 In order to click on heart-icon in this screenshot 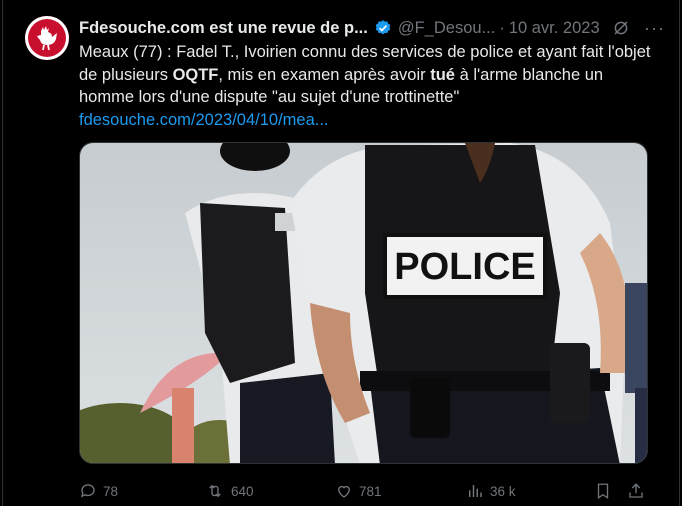, I will do `click(344, 491)`.